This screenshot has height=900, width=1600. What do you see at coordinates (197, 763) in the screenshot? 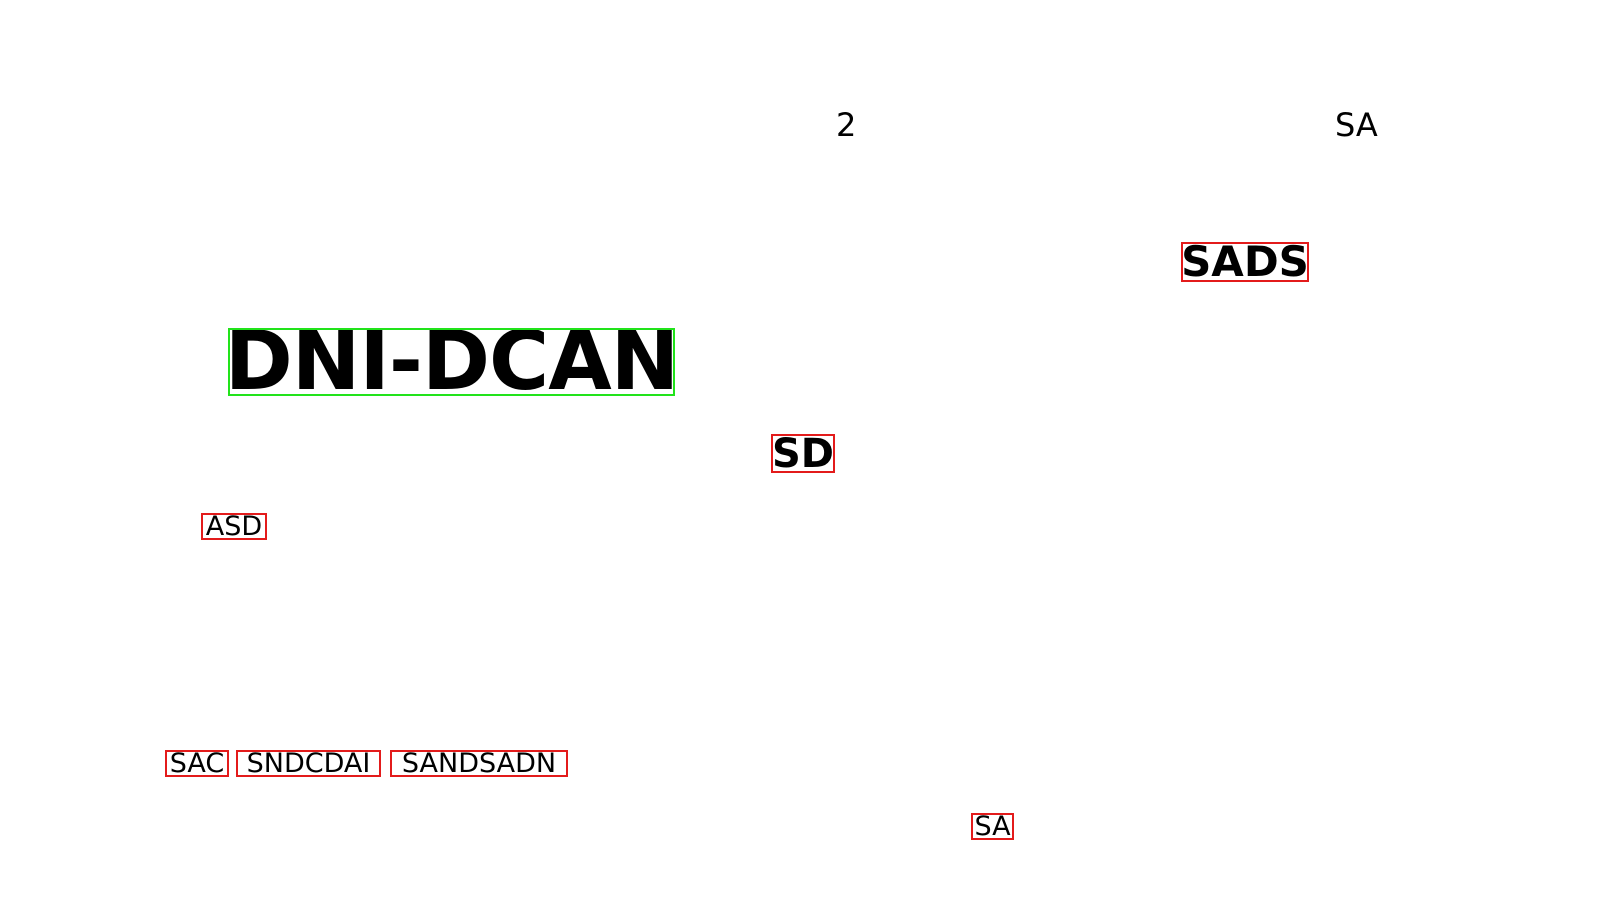
I see `sac-label: SAC` at bounding box center [197, 763].